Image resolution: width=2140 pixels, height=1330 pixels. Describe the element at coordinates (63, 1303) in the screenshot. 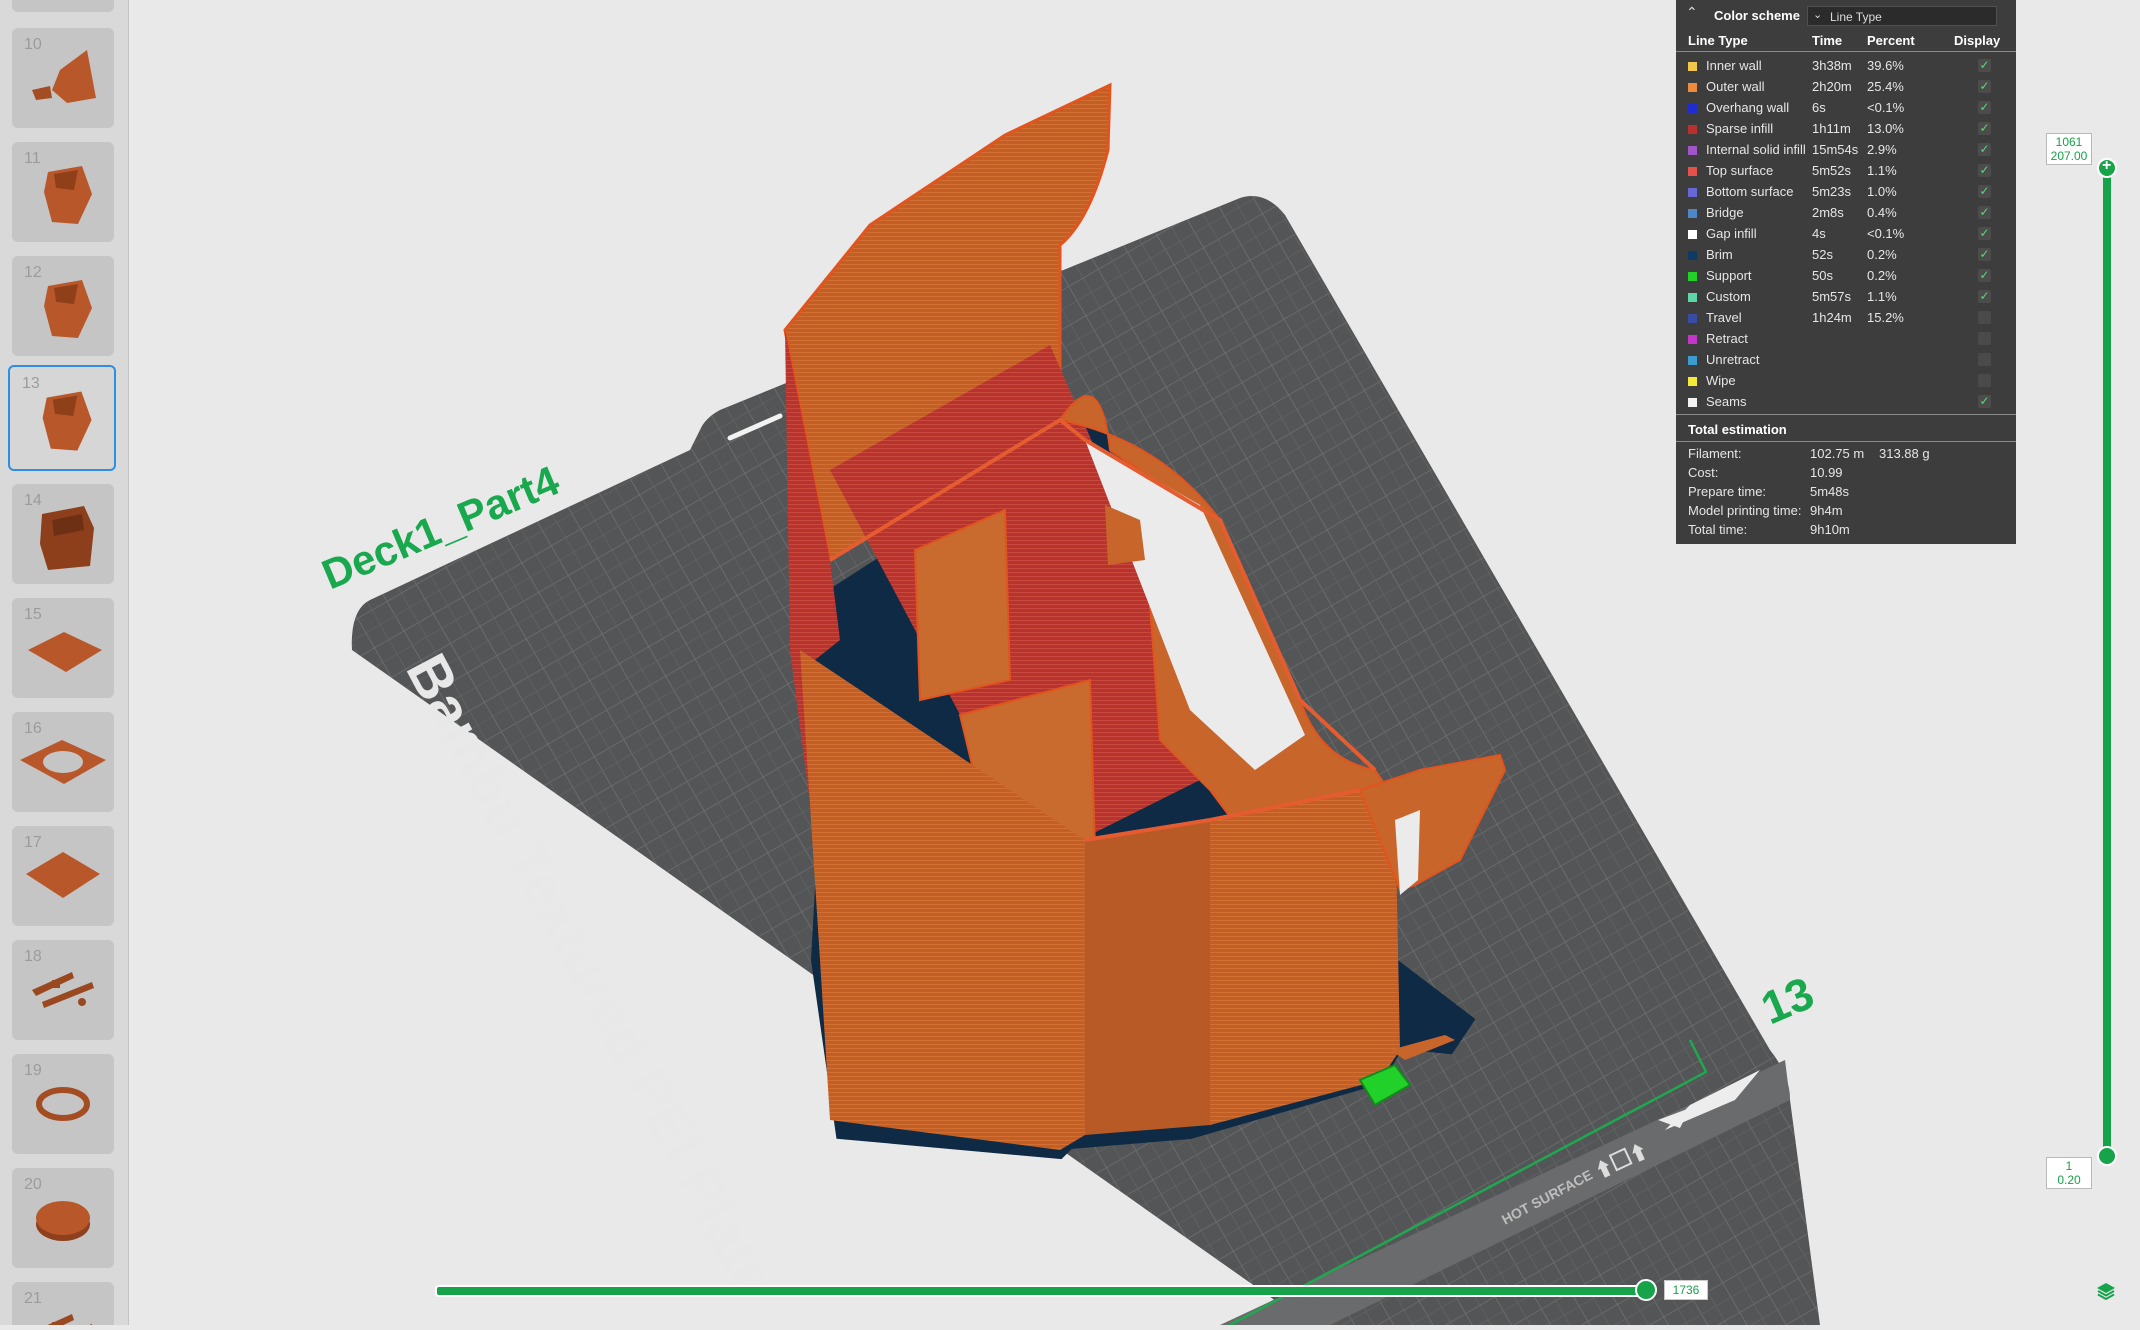

I see `plate-thumbnail: 21` at that location.